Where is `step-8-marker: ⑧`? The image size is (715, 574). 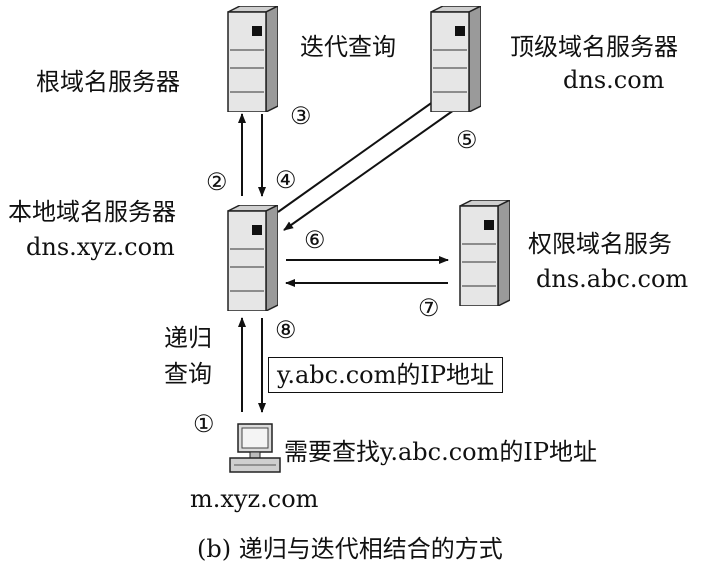
step-8-marker: ⑧ is located at coordinates (286, 330).